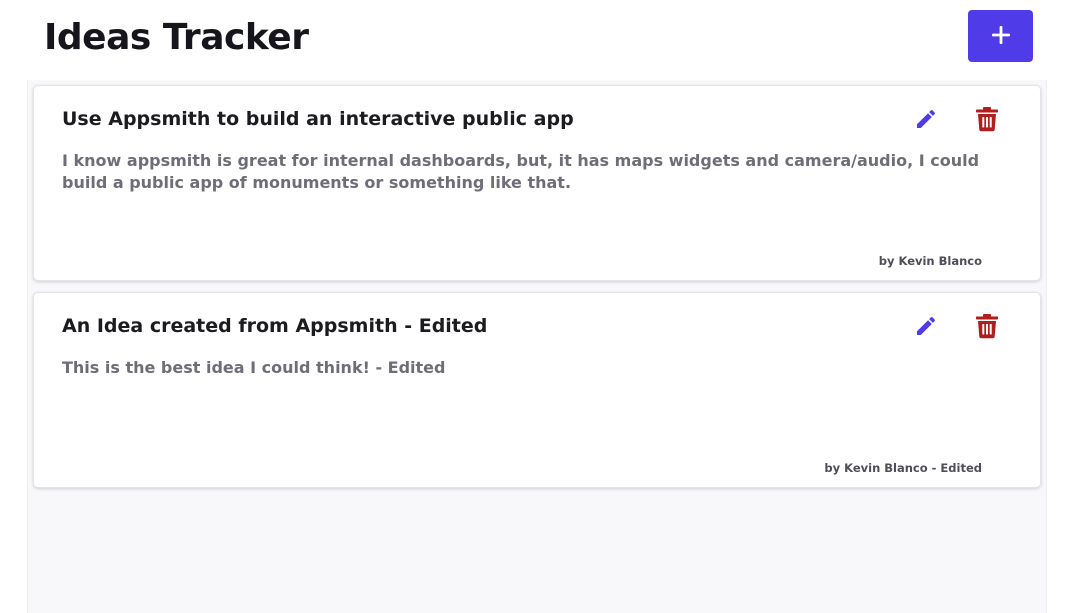 The image size is (1090, 613). What do you see at coordinates (930, 261) in the screenshot?
I see `idea-author: by Kevin Blanco` at bounding box center [930, 261].